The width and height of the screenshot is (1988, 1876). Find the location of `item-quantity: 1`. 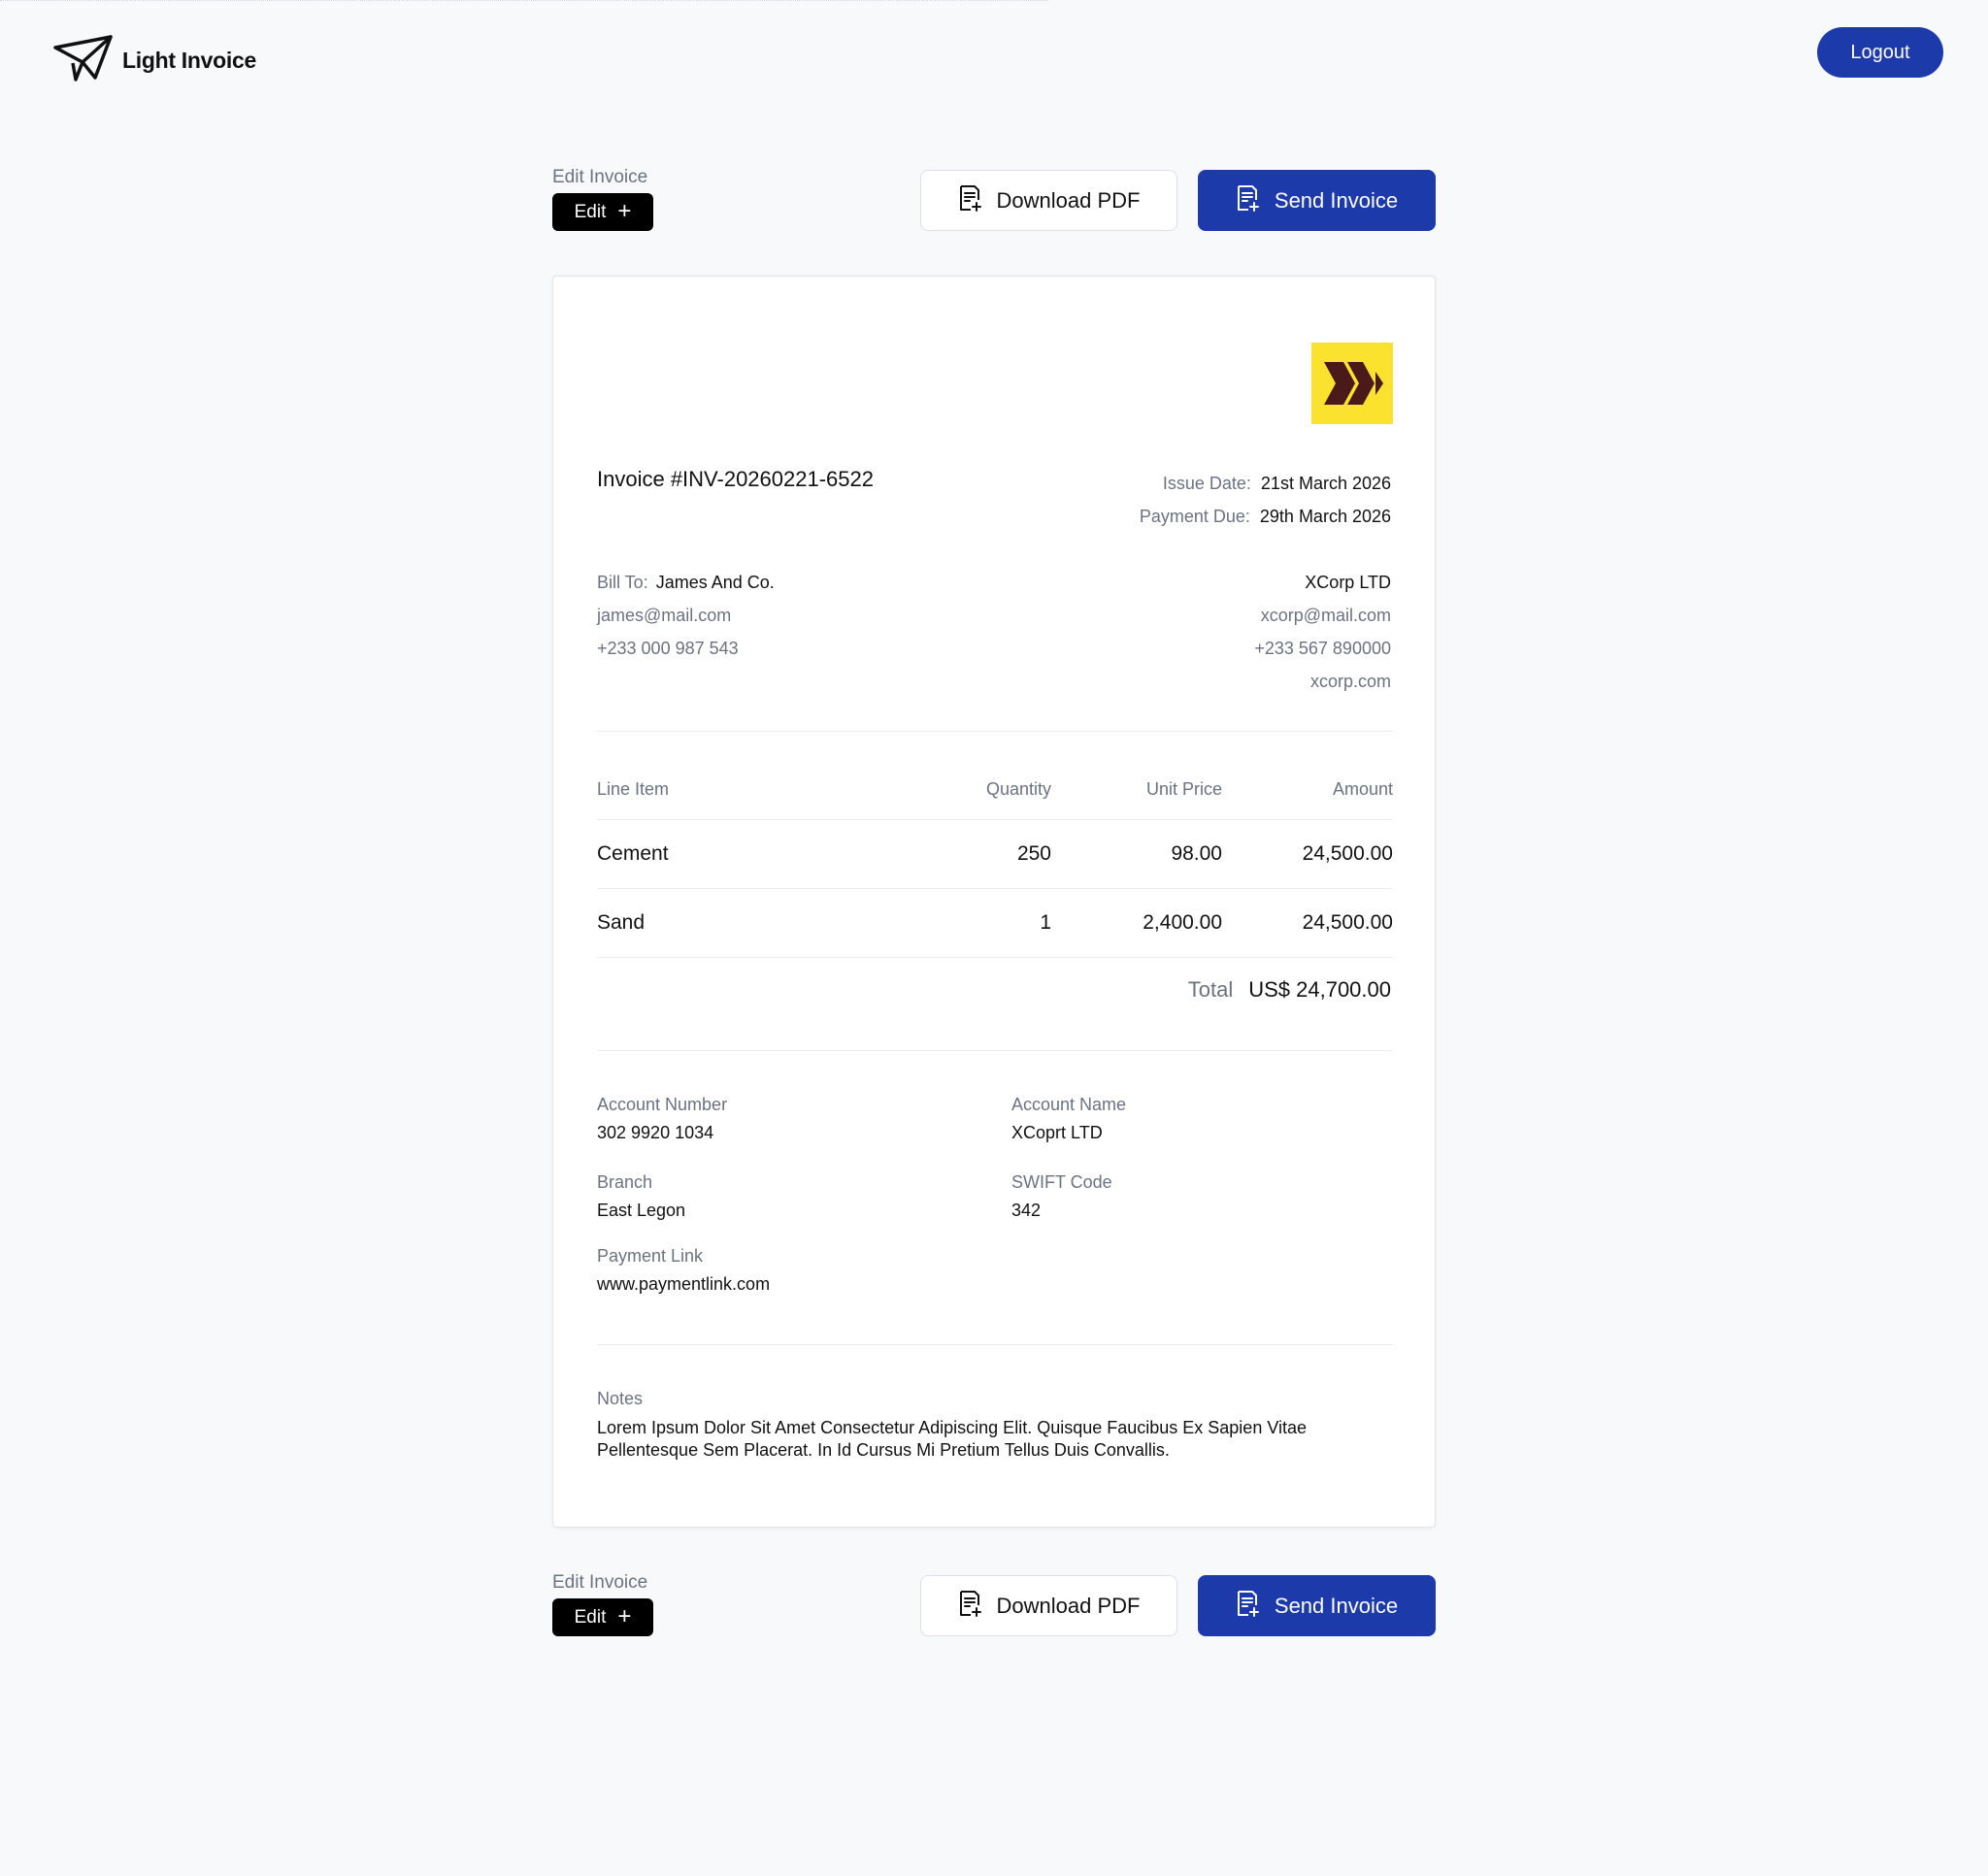

item-quantity: 1 is located at coordinates (1045, 922).